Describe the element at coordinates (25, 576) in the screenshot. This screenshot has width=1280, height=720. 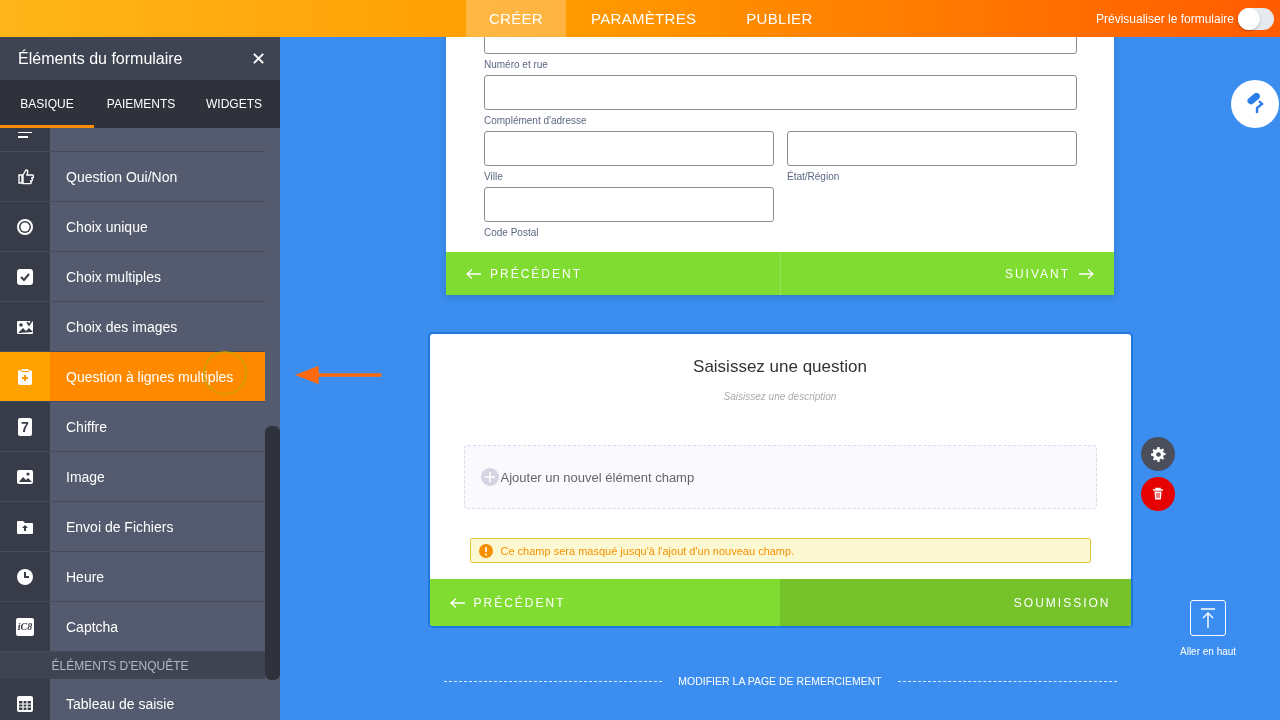
I see `clock-icon` at that location.